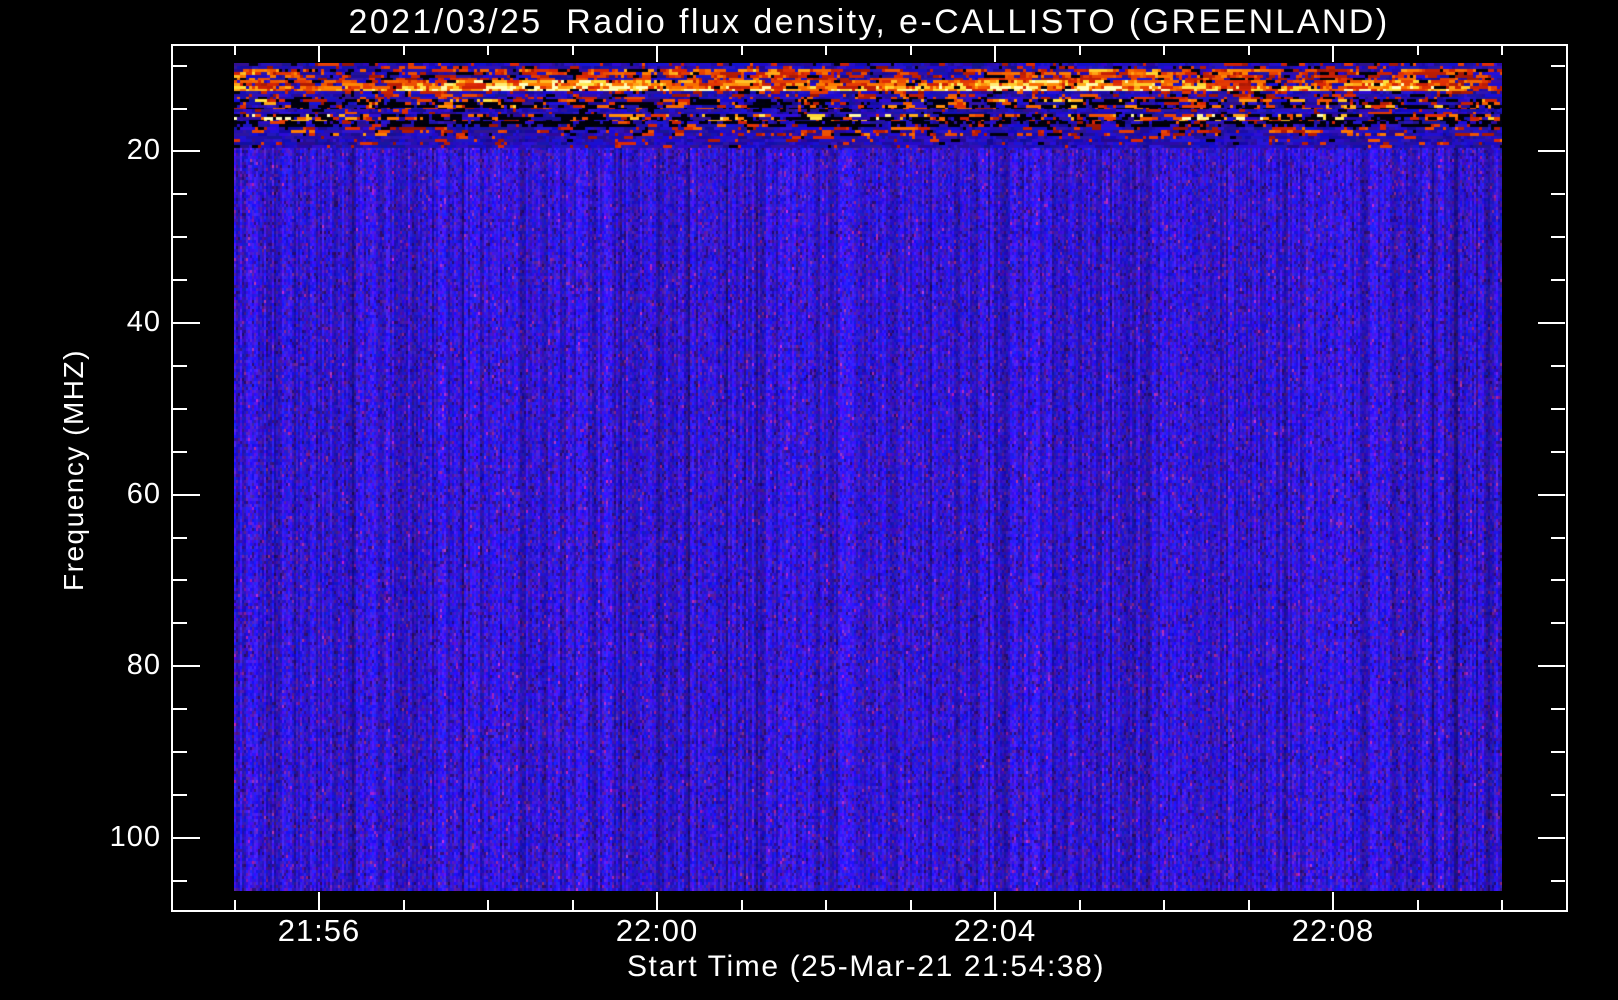 Image resolution: width=1618 pixels, height=1000 pixels. What do you see at coordinates (1333, 930) in the screenshot?
I see `x-tick-label: 22:08` at bounding box center [1333, 930].